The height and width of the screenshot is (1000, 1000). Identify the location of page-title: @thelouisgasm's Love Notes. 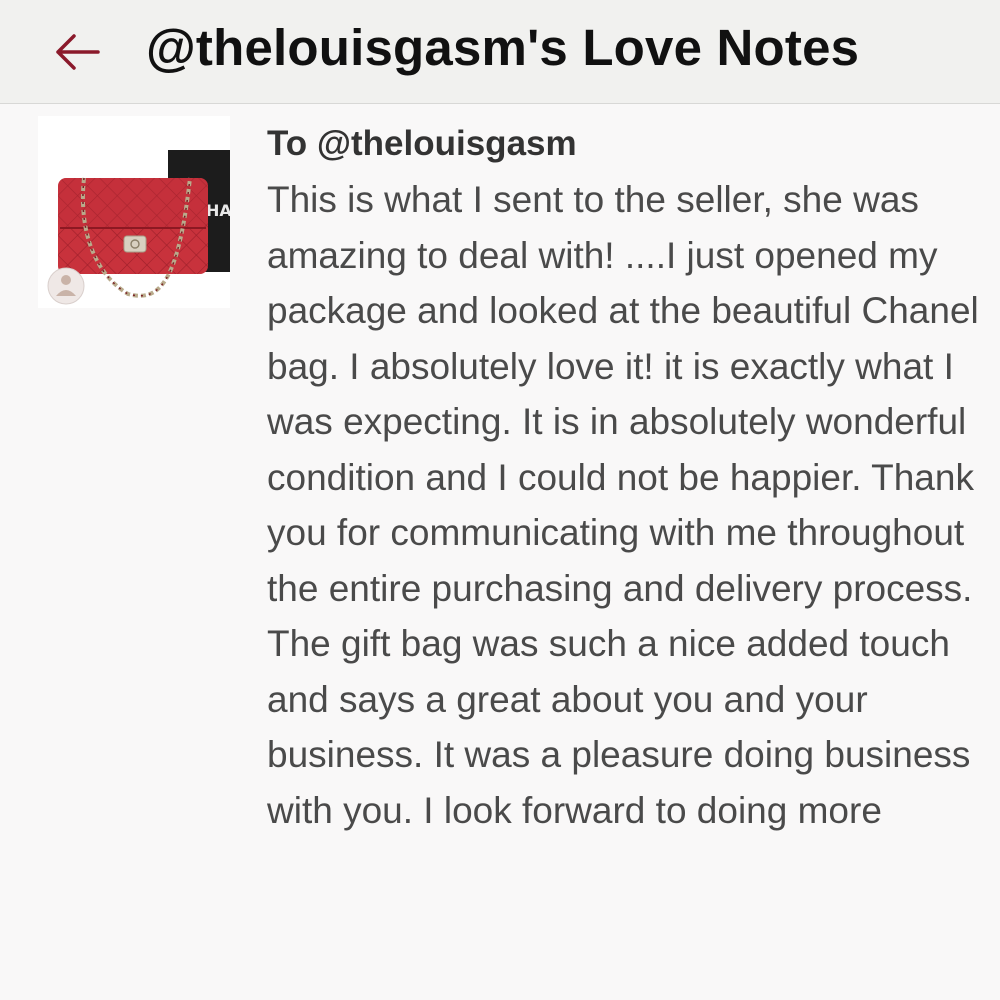
(503, 47).